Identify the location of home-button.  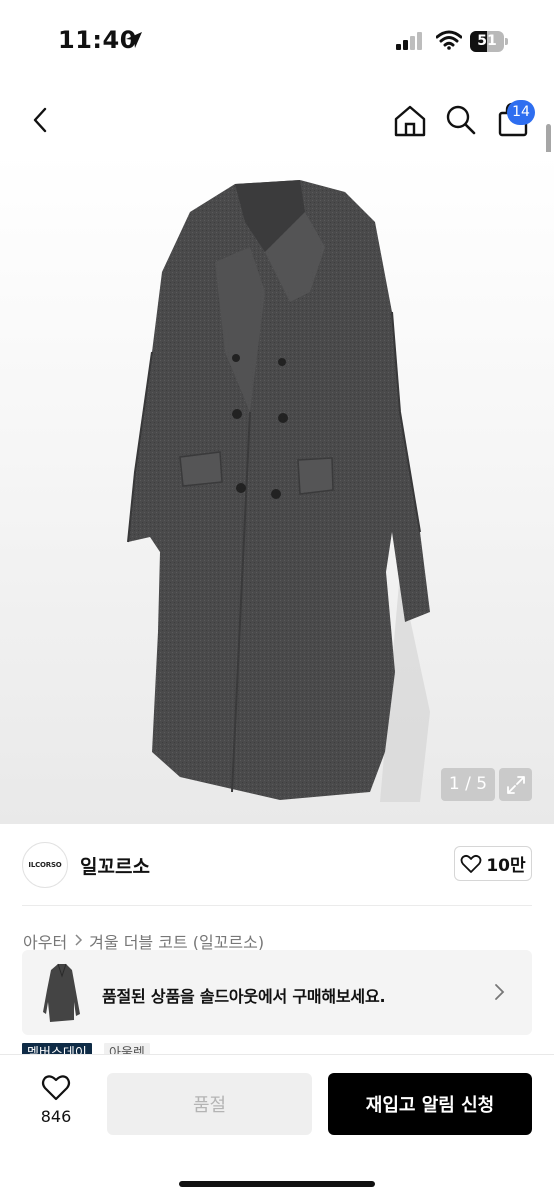
(410, 121).